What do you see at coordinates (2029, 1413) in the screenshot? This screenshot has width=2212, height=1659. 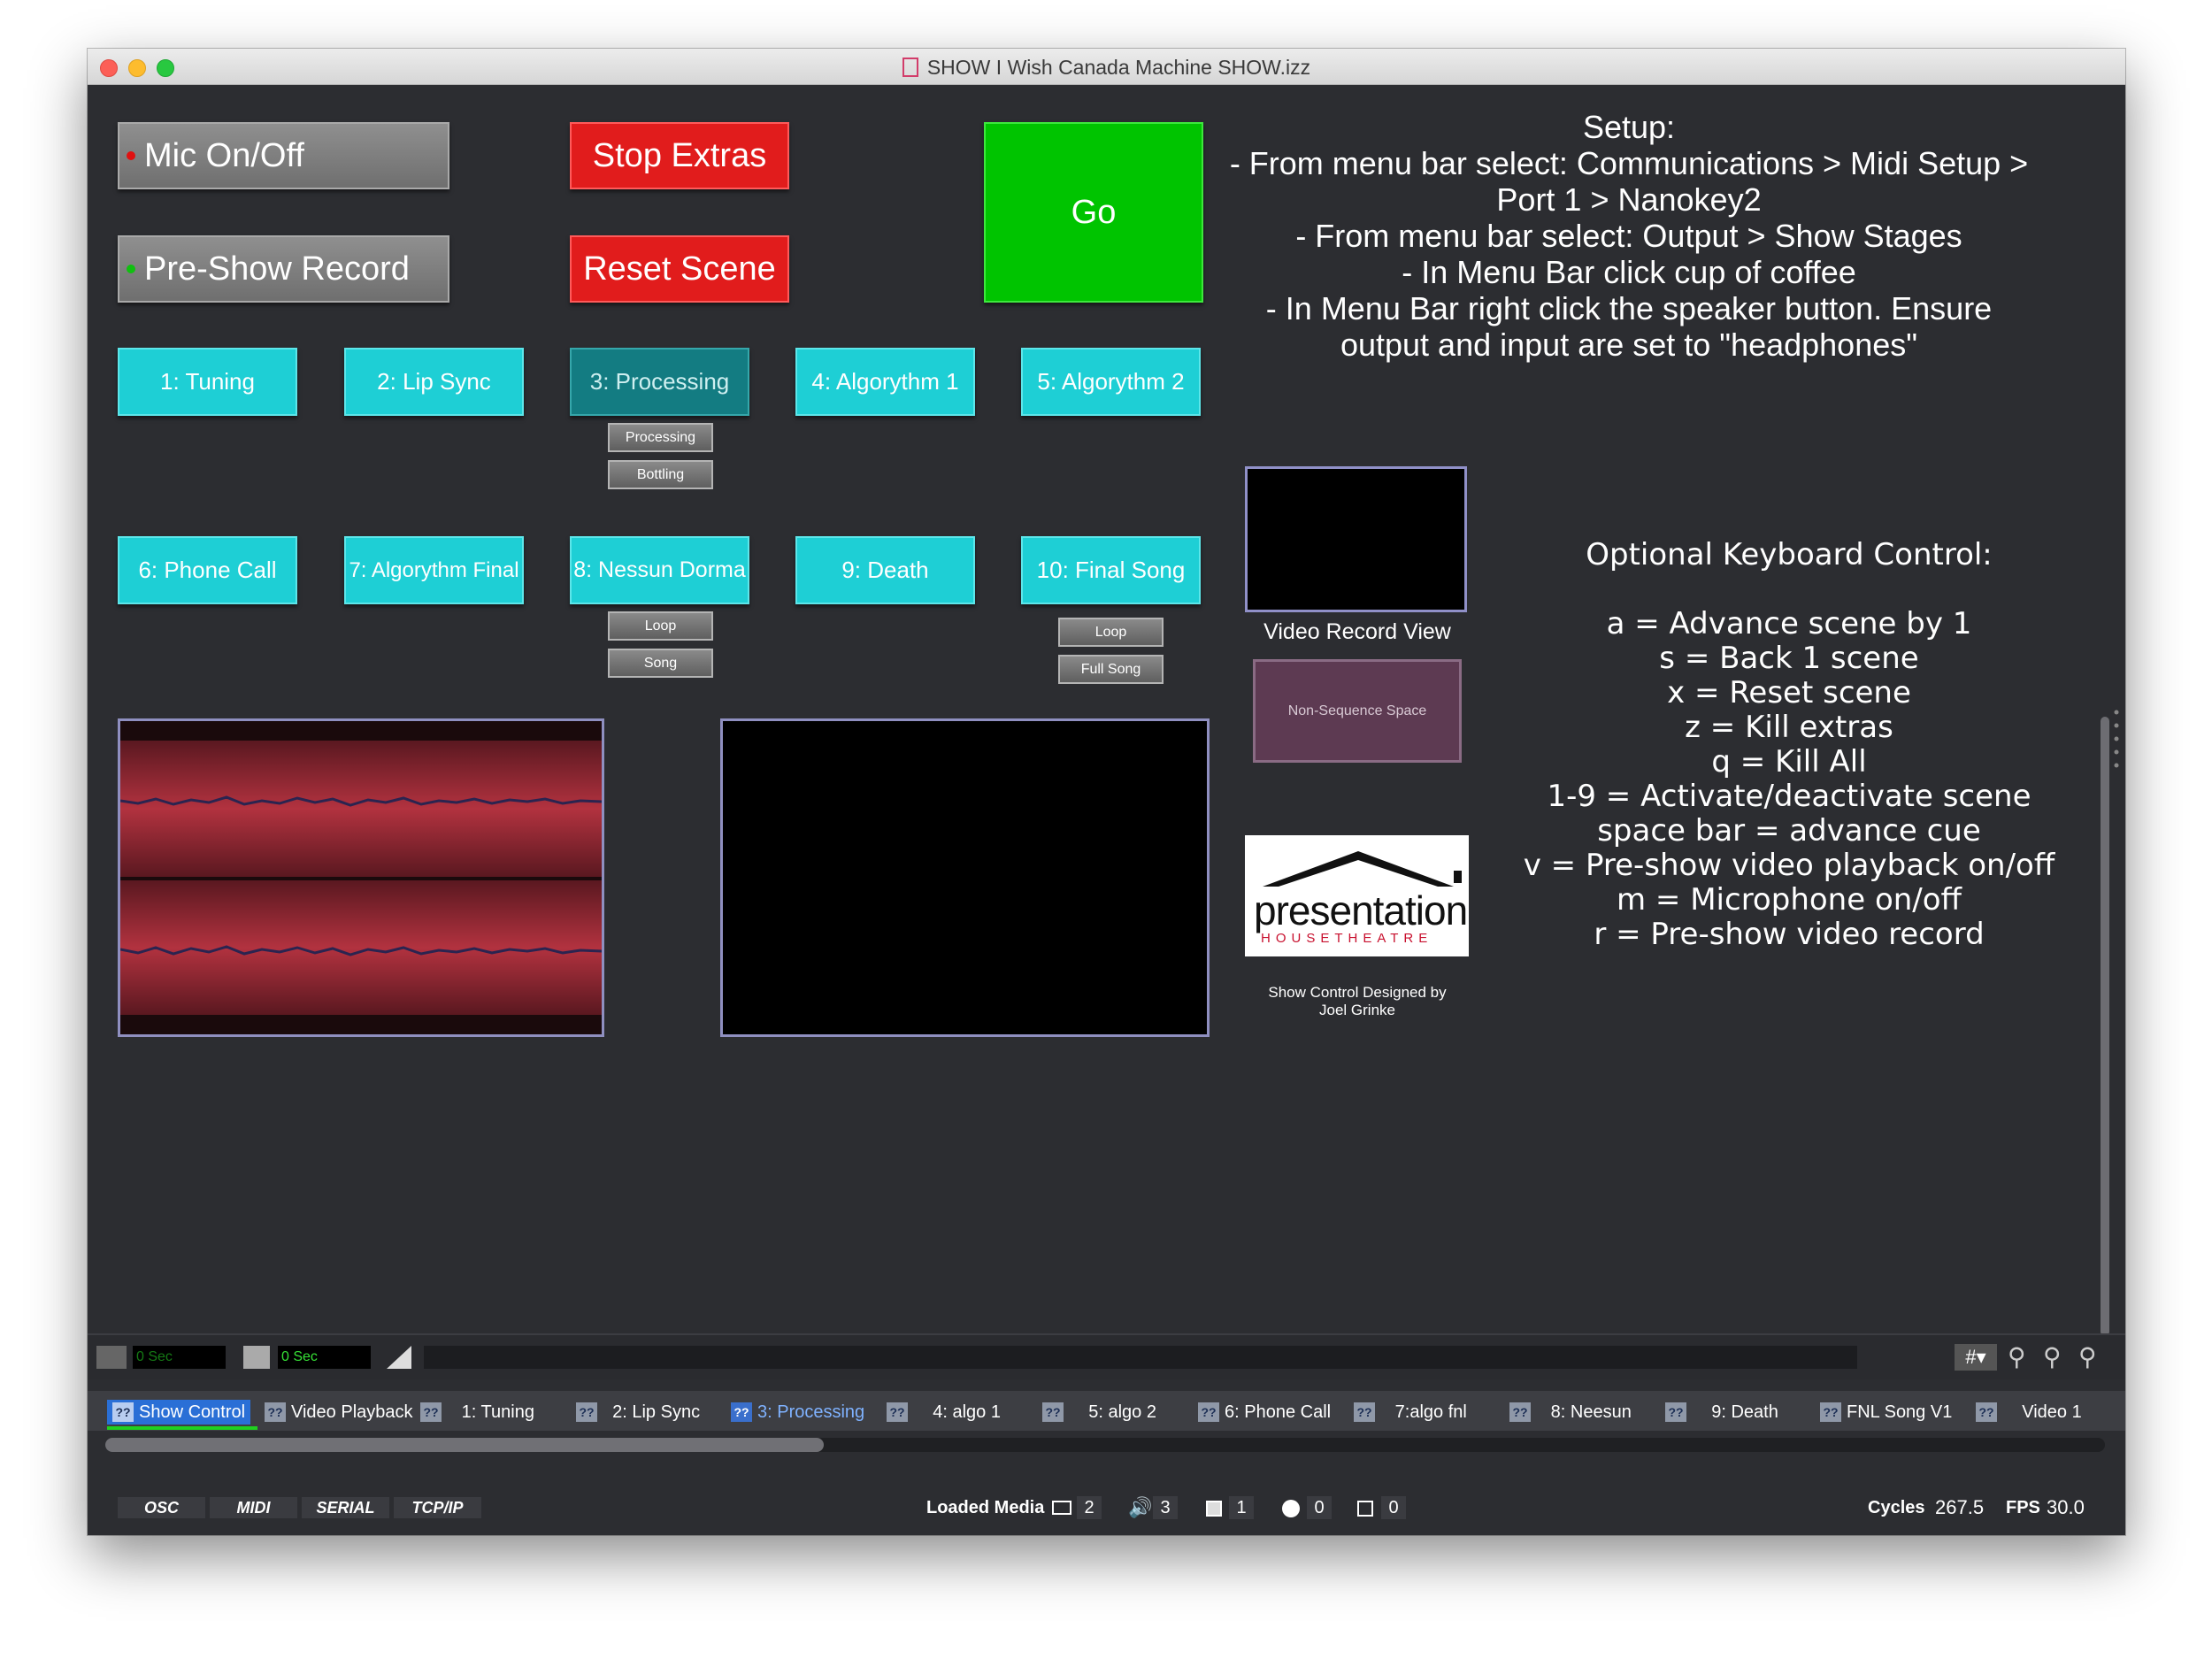 I see `tab-video-1: ?? Video 1` at bounding box center [2029, 1413].